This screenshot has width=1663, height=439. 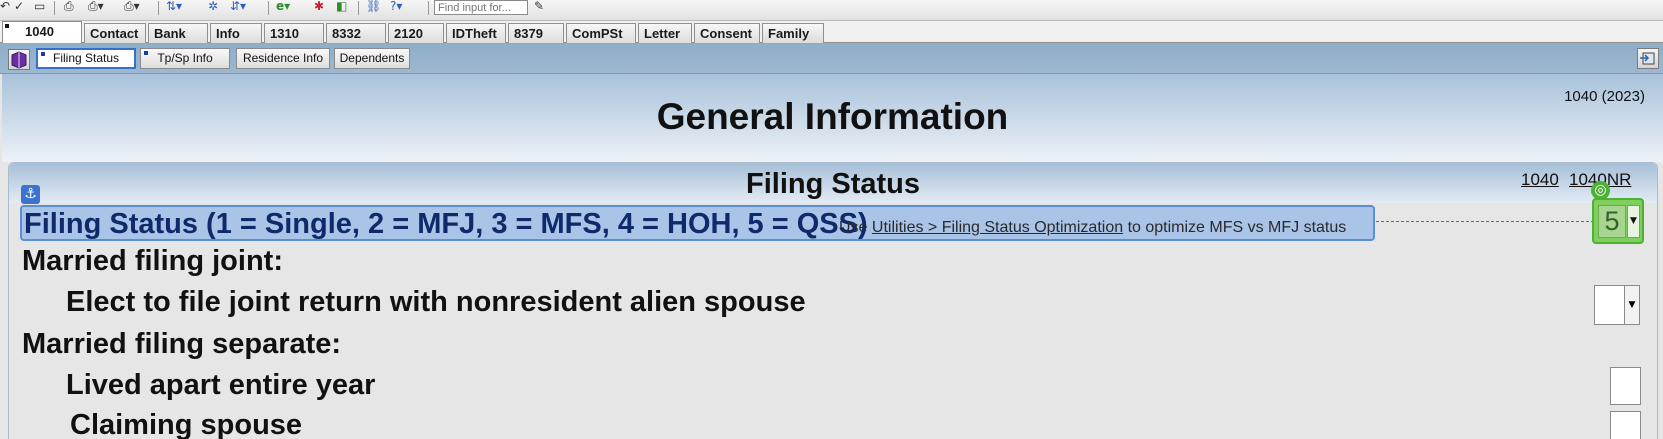 I want to click on book-icon, so click(x=19, y=60).